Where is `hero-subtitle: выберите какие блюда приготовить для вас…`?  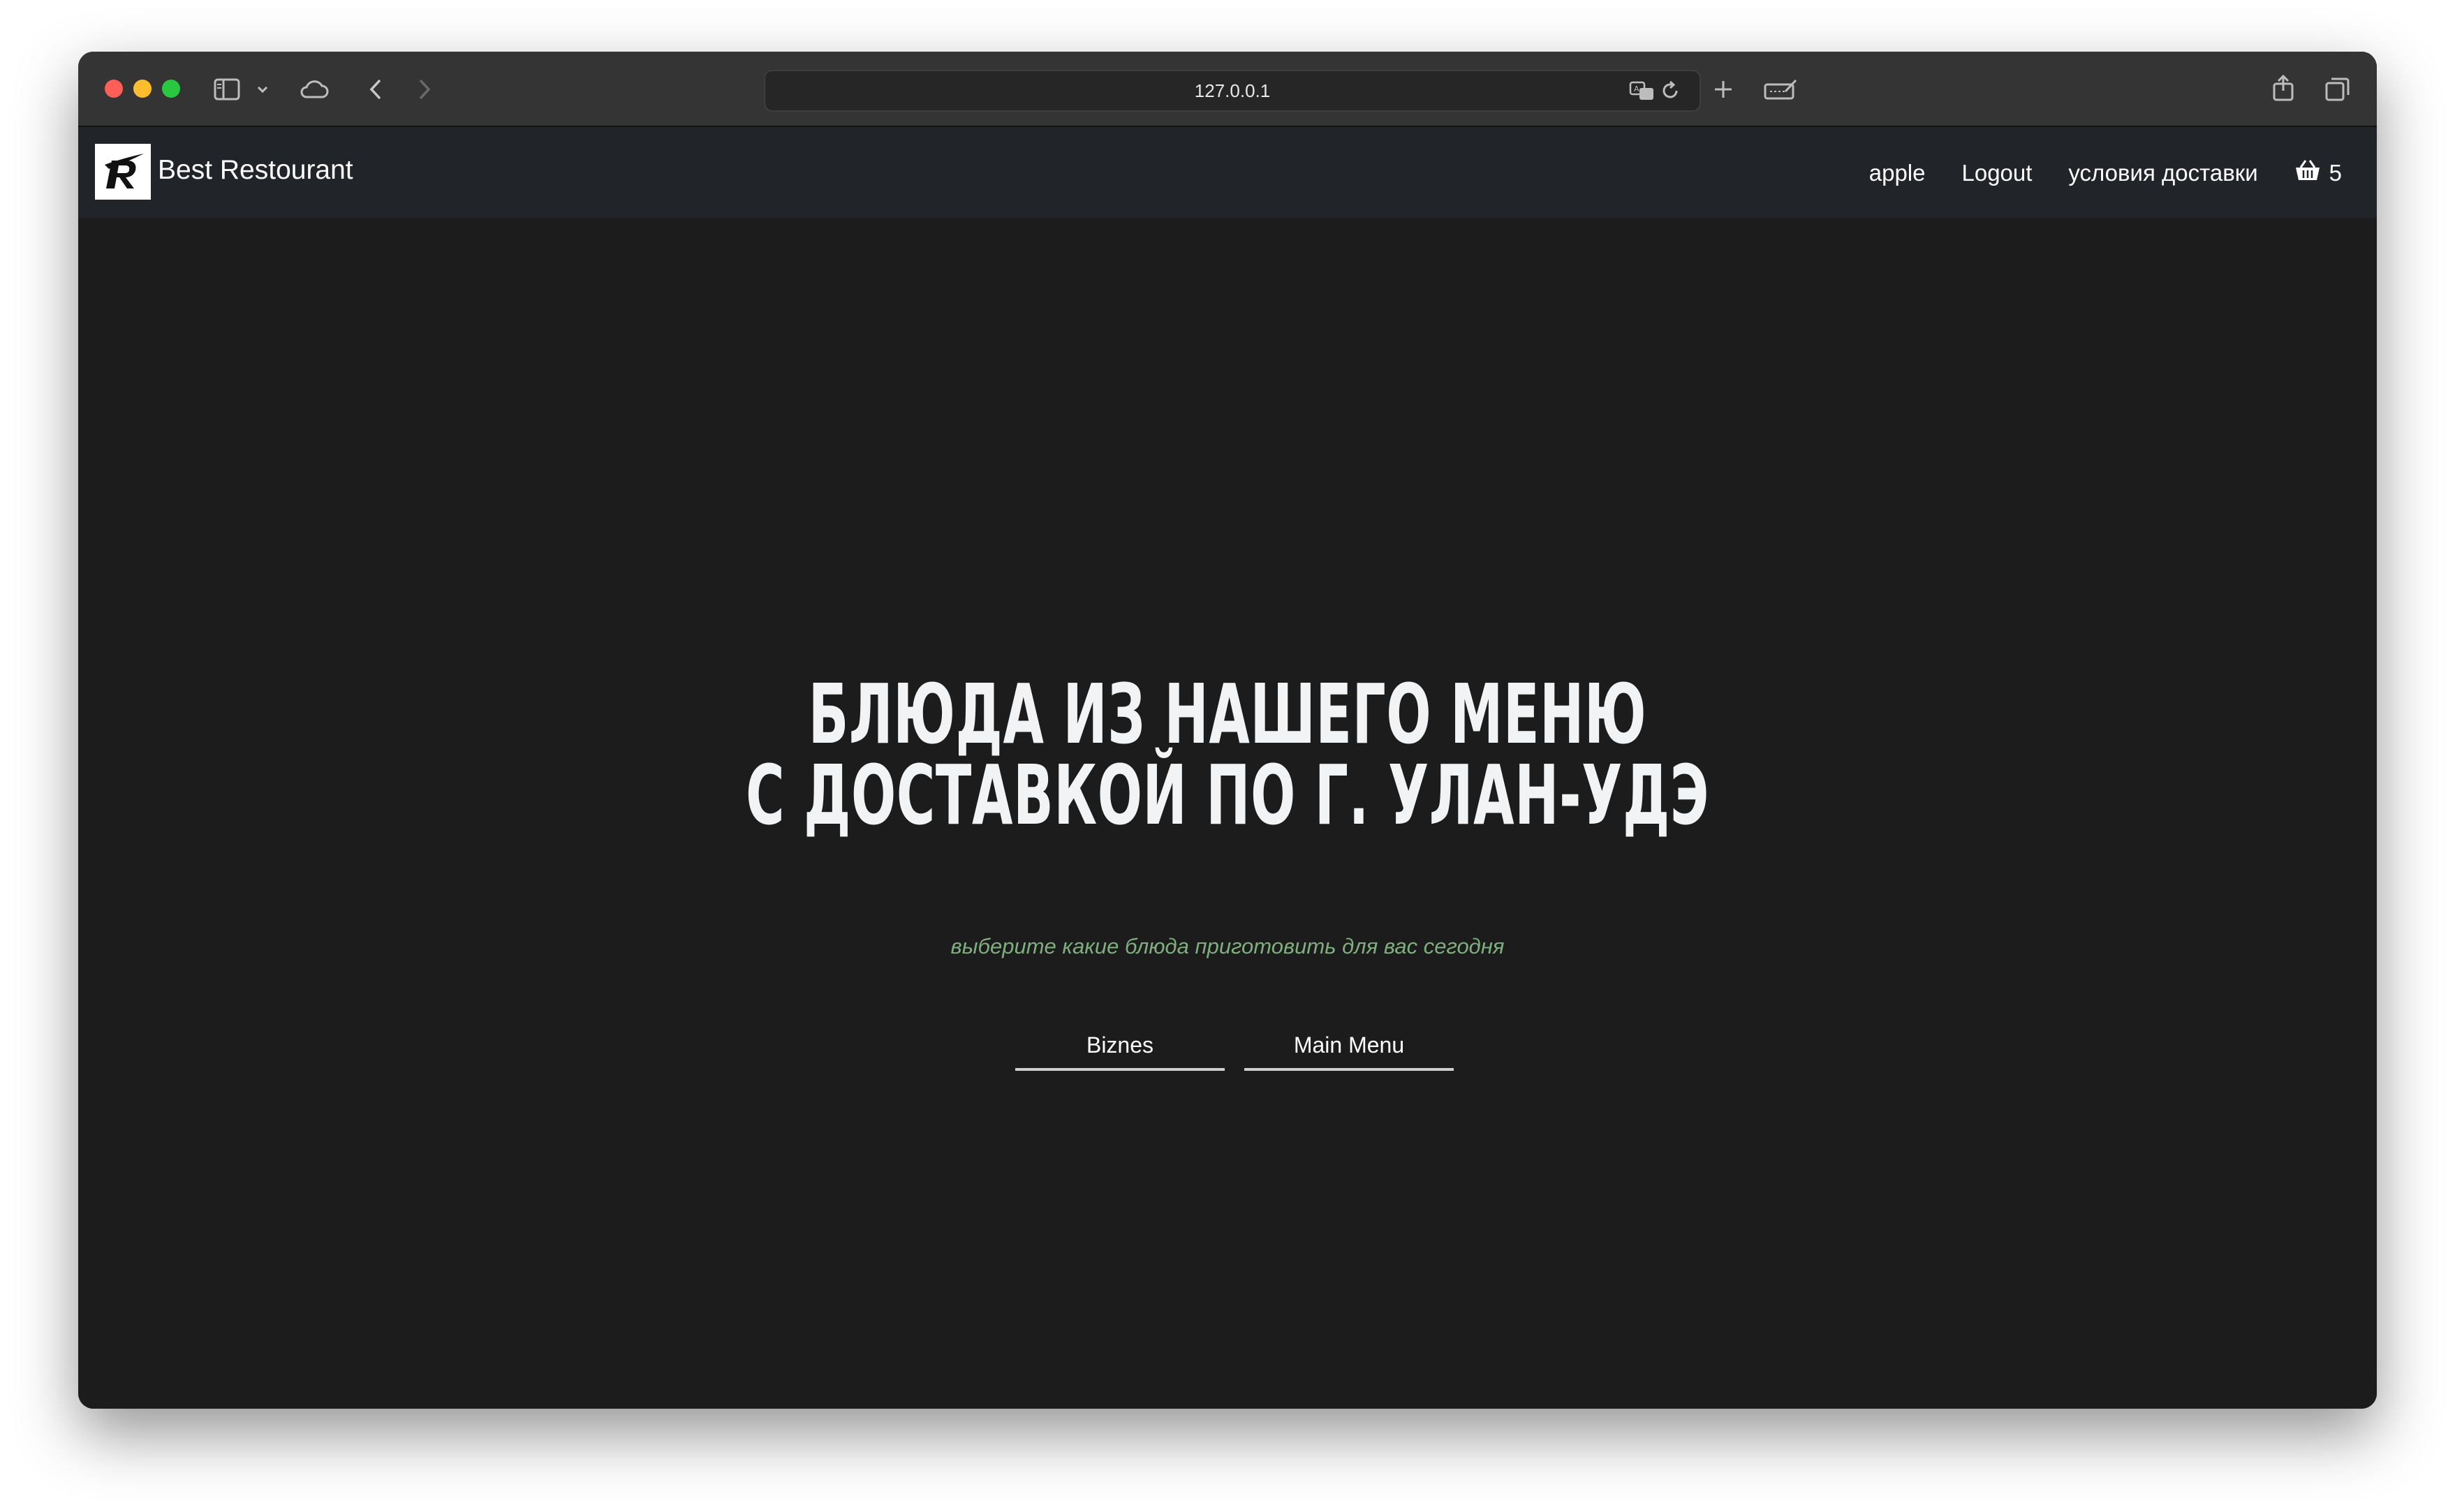
hero-subtitle: выберите какие блюда приготовить для вас… is located at coordinates (1227, 946).